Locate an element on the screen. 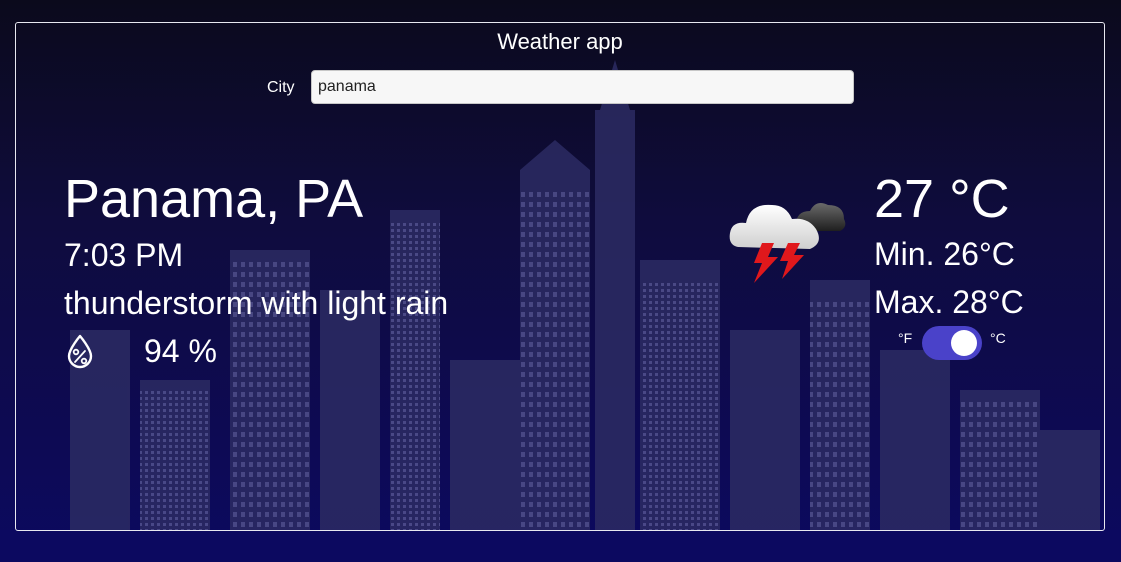 The width and height of the screenshot is (1121, 562). weather-description: thunderstorm with light rain is located at coordinates (256, 303).